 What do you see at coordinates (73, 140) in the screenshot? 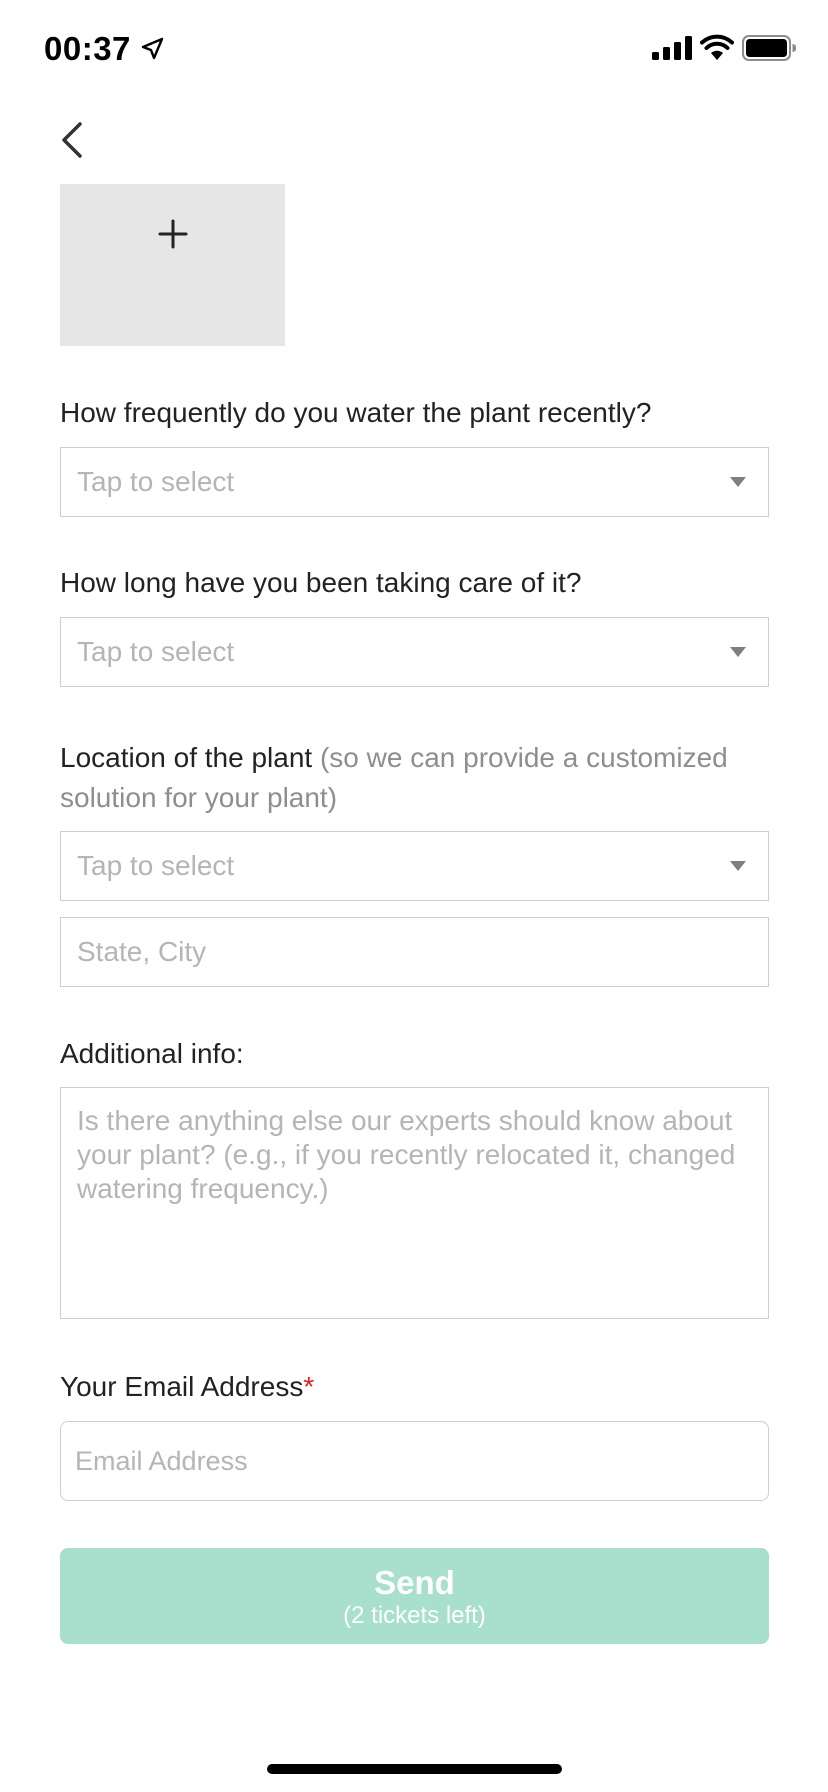
I see `back-chevron-icon` at bounding box center [73, 140].